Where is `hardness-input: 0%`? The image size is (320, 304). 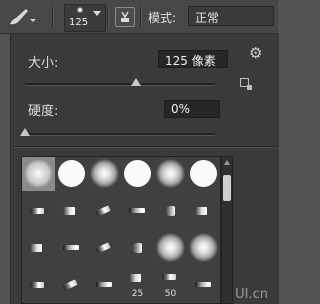
hardness-input: 0% is located at coordinates (192, 109).